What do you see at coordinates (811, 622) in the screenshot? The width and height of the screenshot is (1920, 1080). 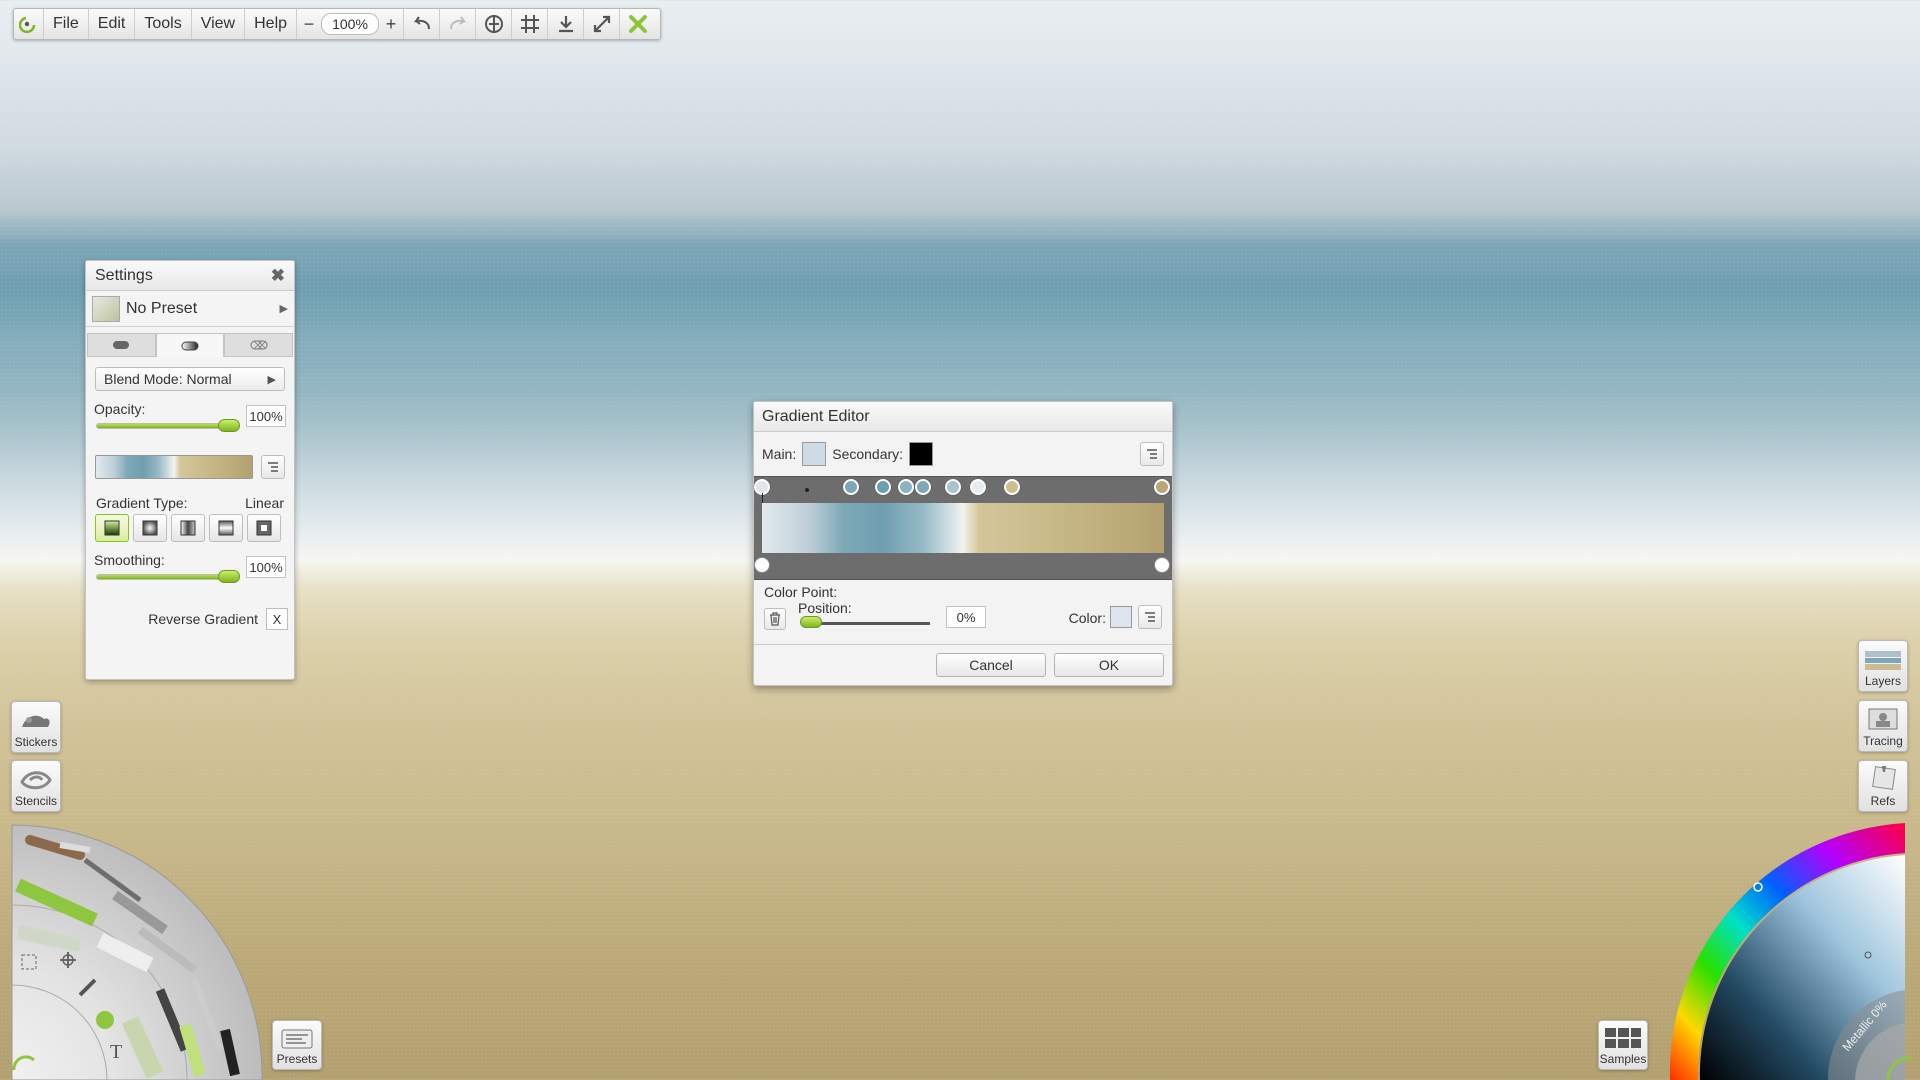 I see `position-slider-handle` at bounding box center [811, 622].